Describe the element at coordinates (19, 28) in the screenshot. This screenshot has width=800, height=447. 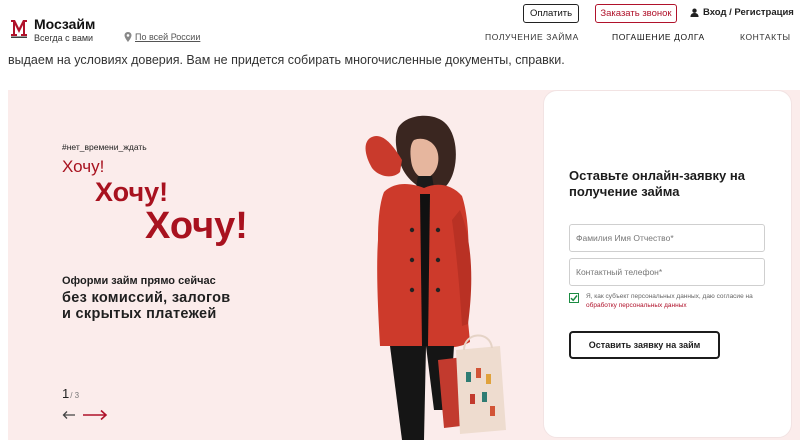
I see `logo-icon` at that location.